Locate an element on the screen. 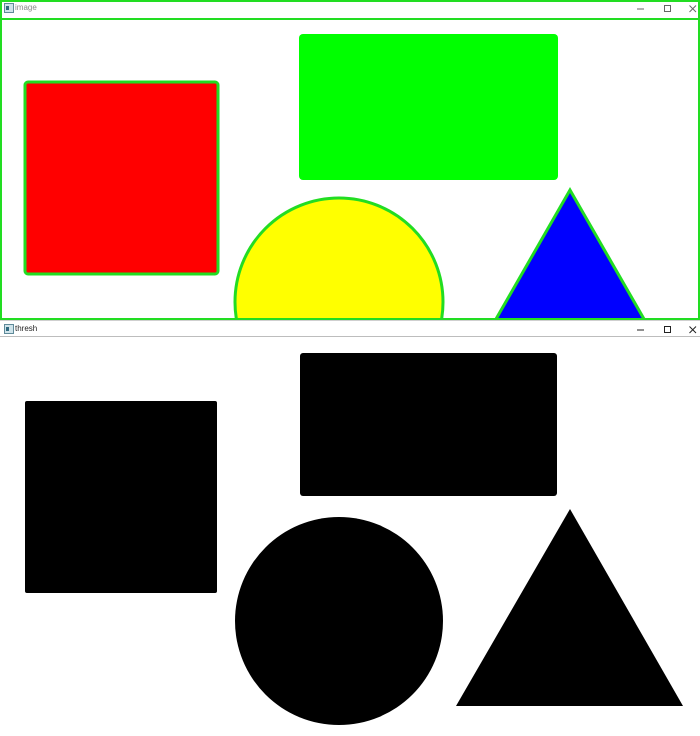 This screenshot has width=700, height=736. red-square is located at coordinates (121, 178).